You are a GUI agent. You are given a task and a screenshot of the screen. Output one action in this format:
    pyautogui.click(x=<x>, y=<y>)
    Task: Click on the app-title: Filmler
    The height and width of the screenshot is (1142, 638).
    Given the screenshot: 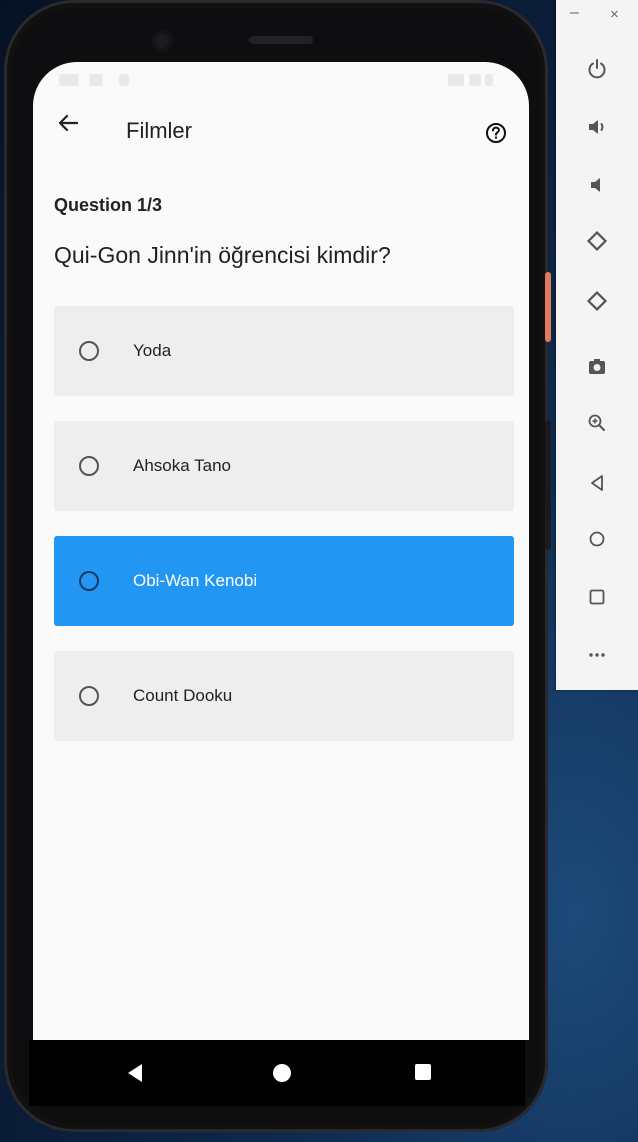 What is the action you would take?
    pyautogui.click(x=159, y=130)
    